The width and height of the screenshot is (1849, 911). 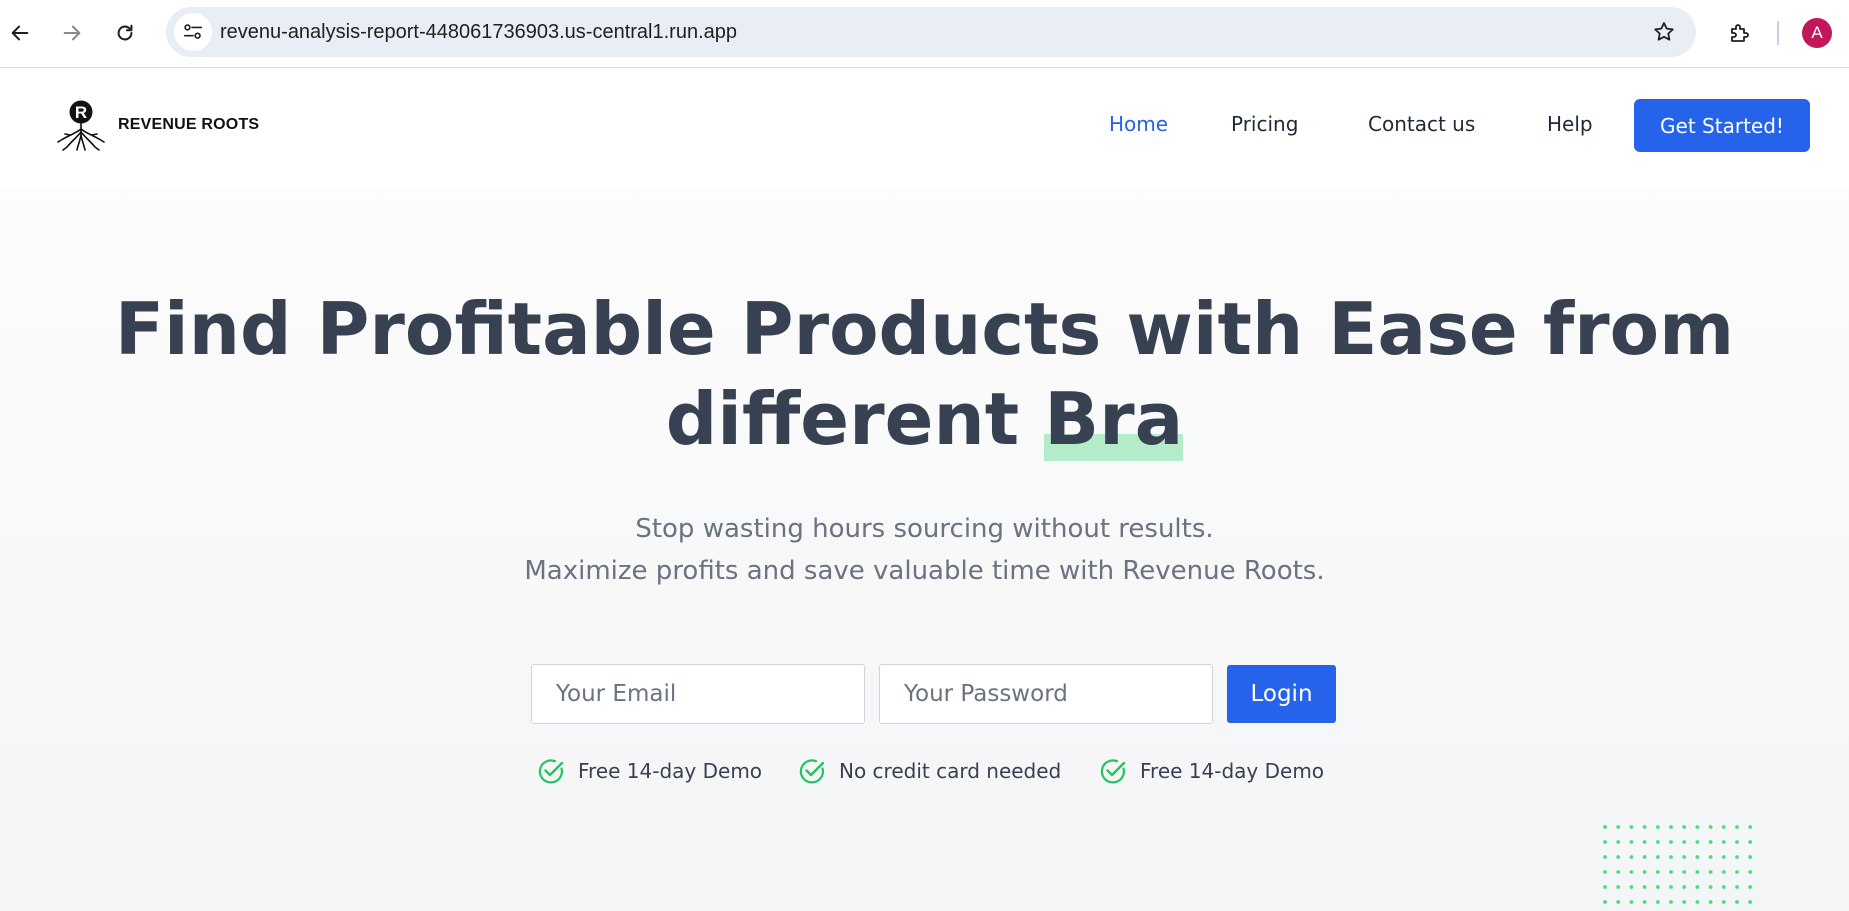 I want to click on password-field, so click(x=1046, y=694).